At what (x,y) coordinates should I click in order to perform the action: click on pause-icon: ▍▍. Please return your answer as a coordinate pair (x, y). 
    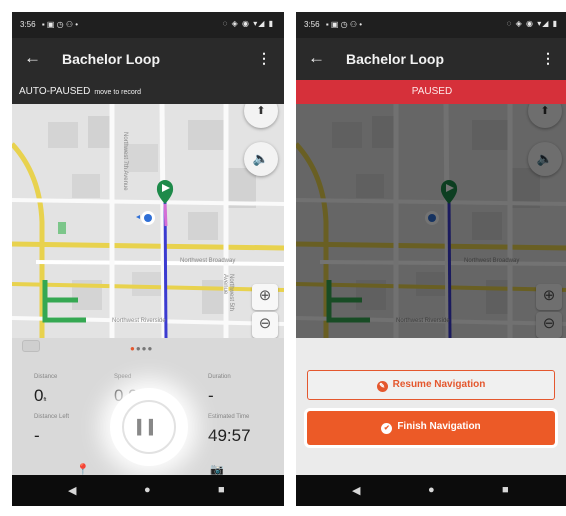
    Looking at the image, I should click on (149, 427).